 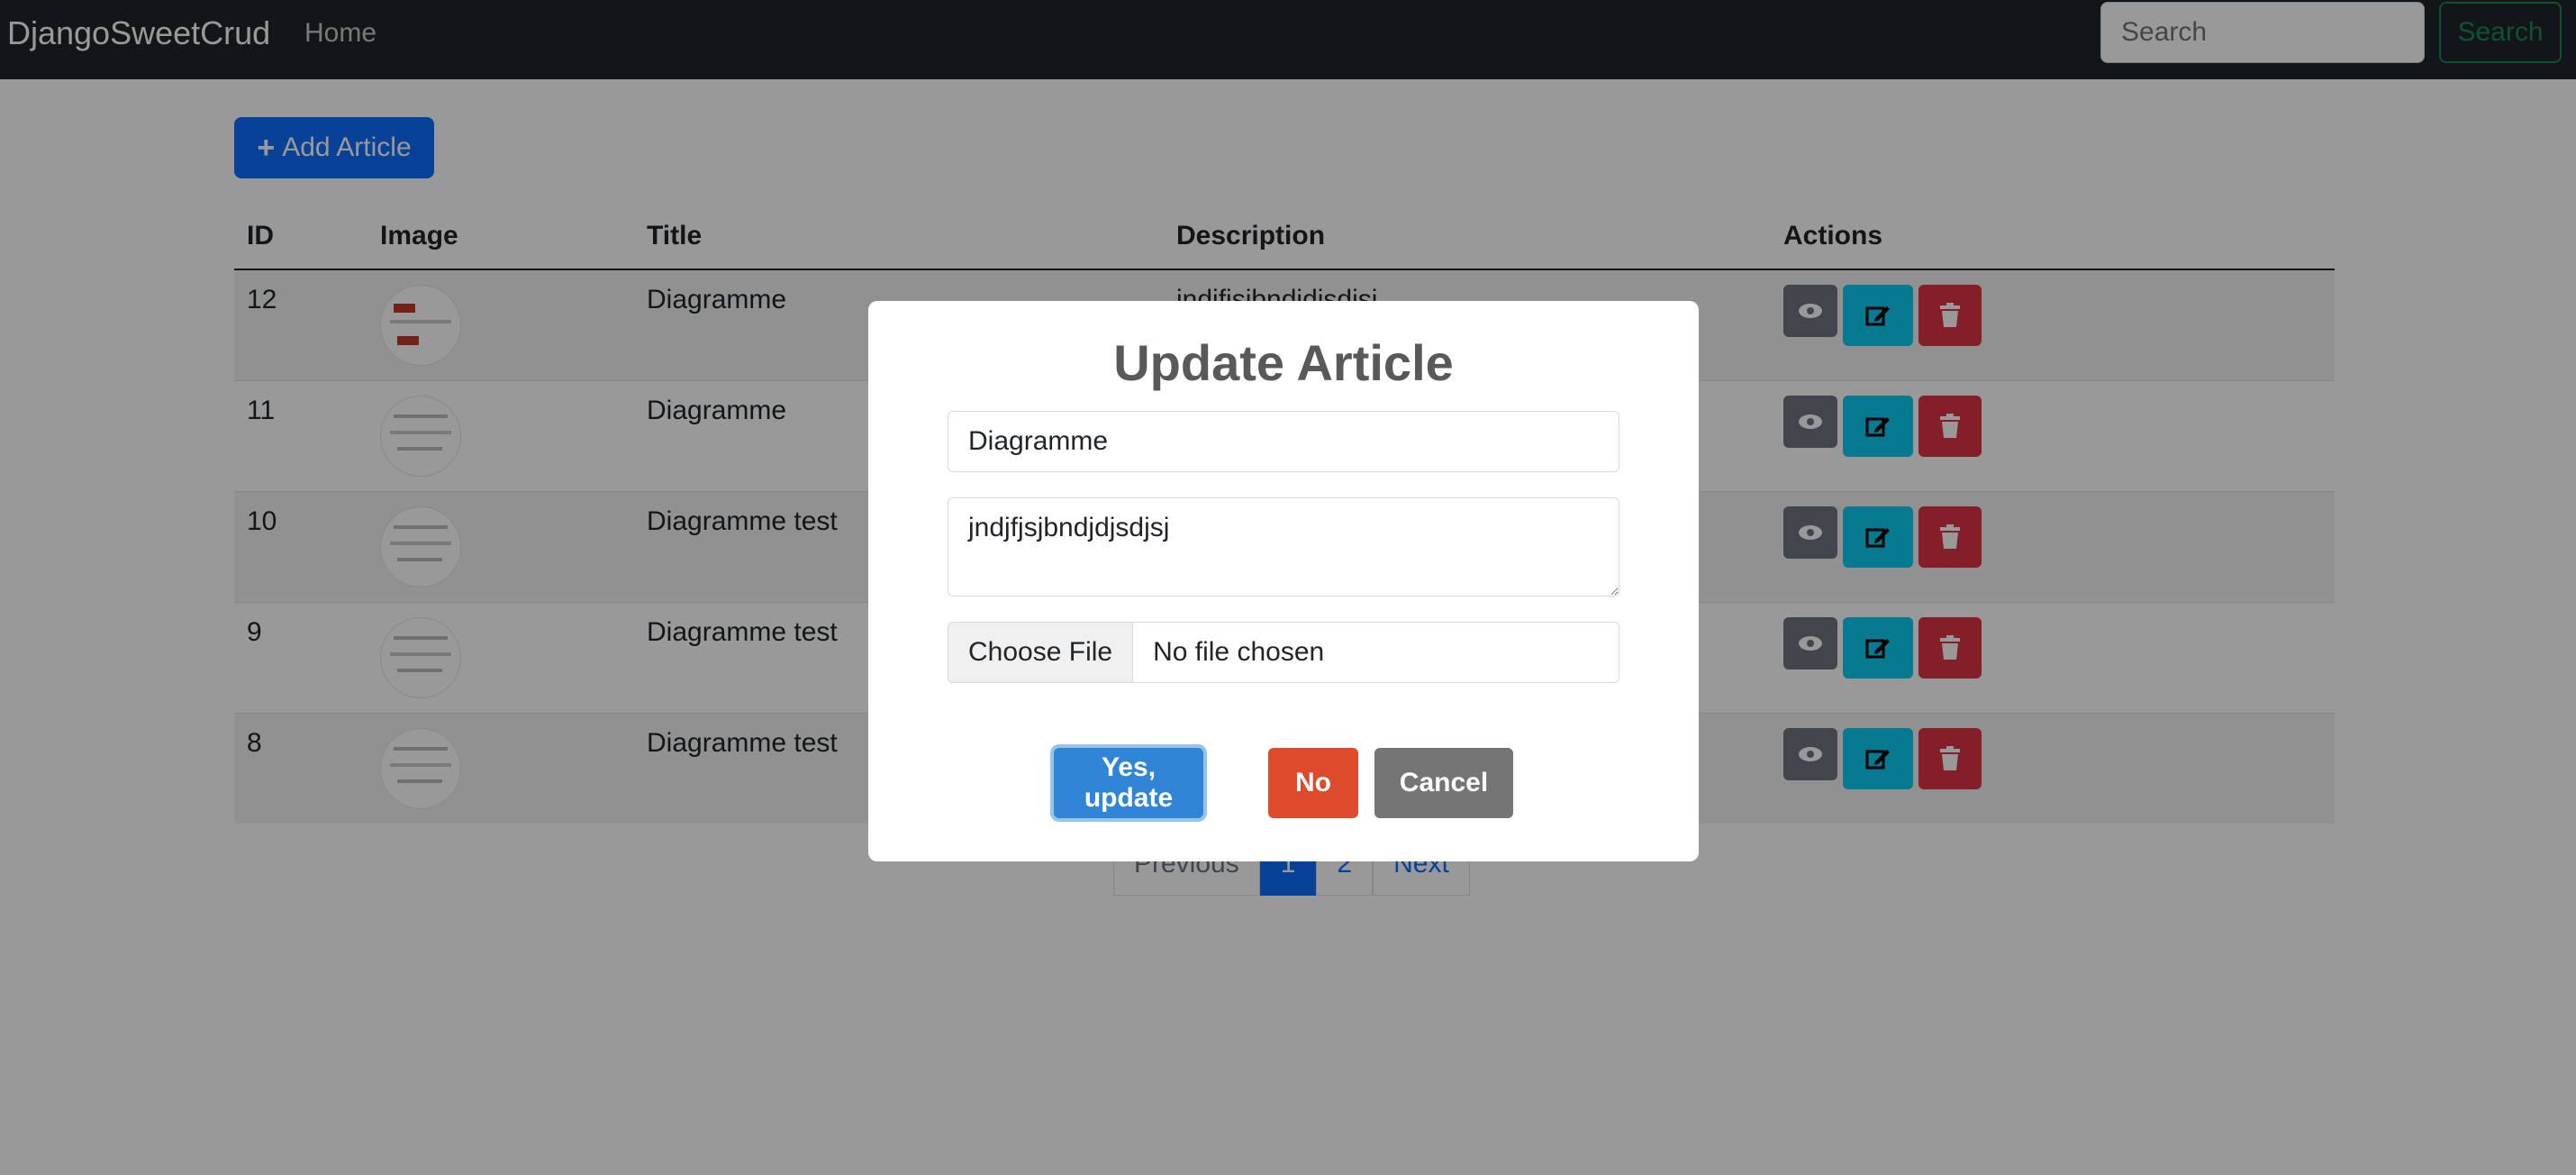 I want to click on file-input: Choose File No file chosen, so click(x=1283, y=652).